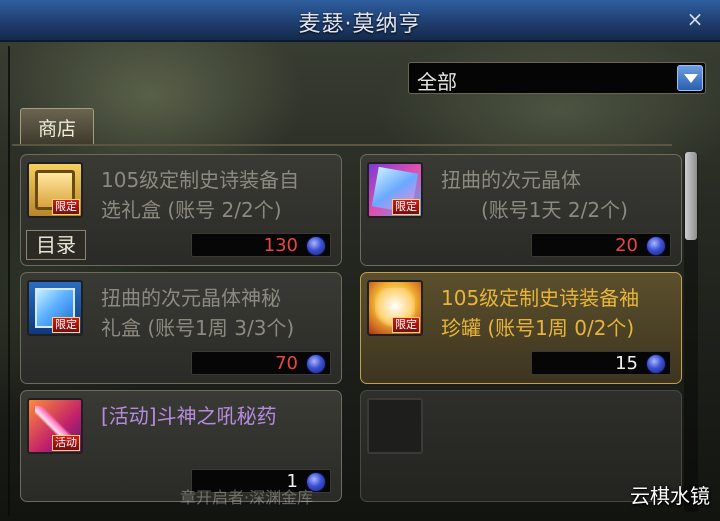 The height and width of the screenshot is (521, 720). Describe the element at coordinates (670, 496) in the screenshot. I see `watermark: 云棋水镜` at that location.